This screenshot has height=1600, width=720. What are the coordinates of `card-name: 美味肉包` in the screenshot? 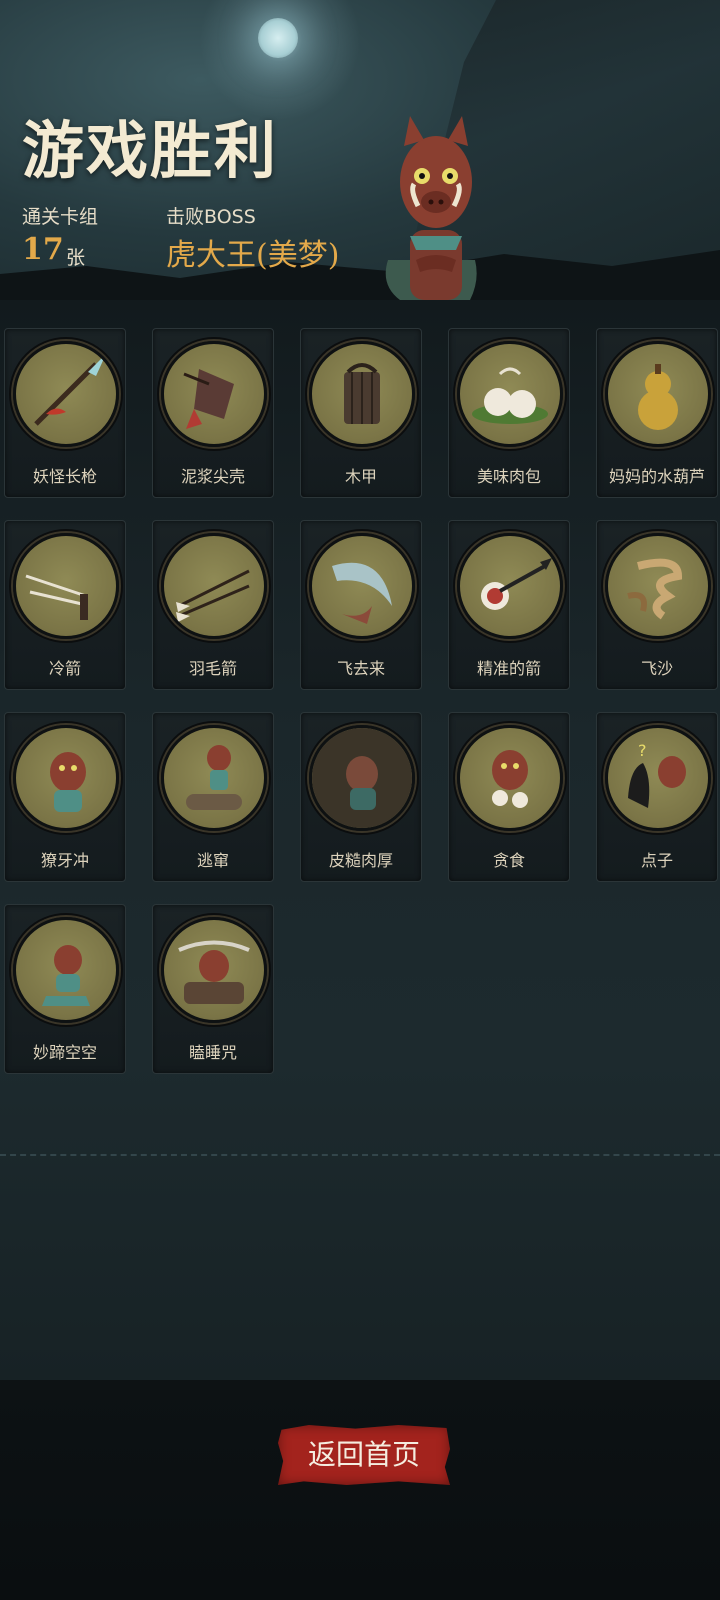 It's located at (508, 476).